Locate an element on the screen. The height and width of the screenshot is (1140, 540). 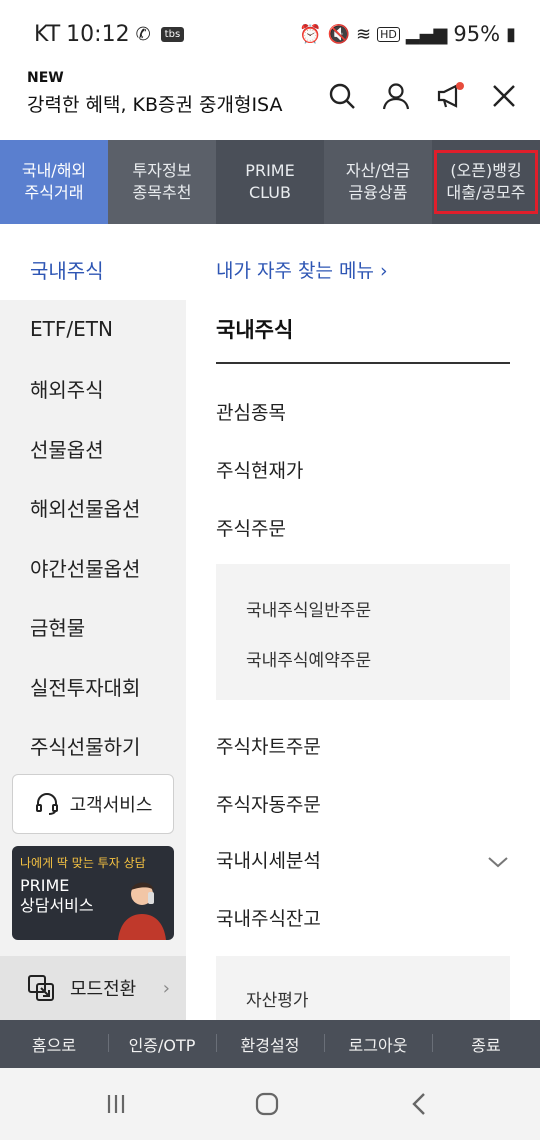
prime-consult-banner: 나에게 딱 맞는 투자 상담 PRIME 상담서비스 is located at coordinates (93, 893).